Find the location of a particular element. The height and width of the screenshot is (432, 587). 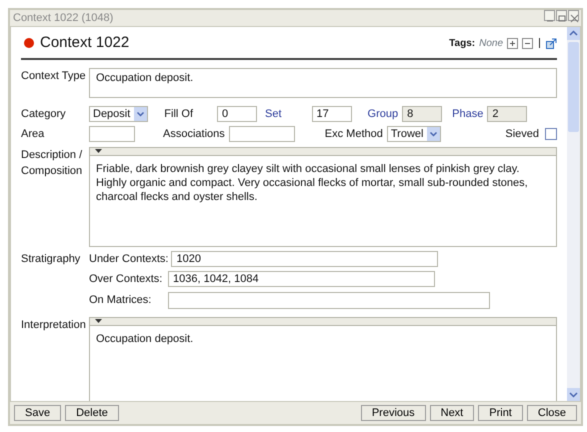

field-label: Over Contexts: is located at coordinates (126, 279).